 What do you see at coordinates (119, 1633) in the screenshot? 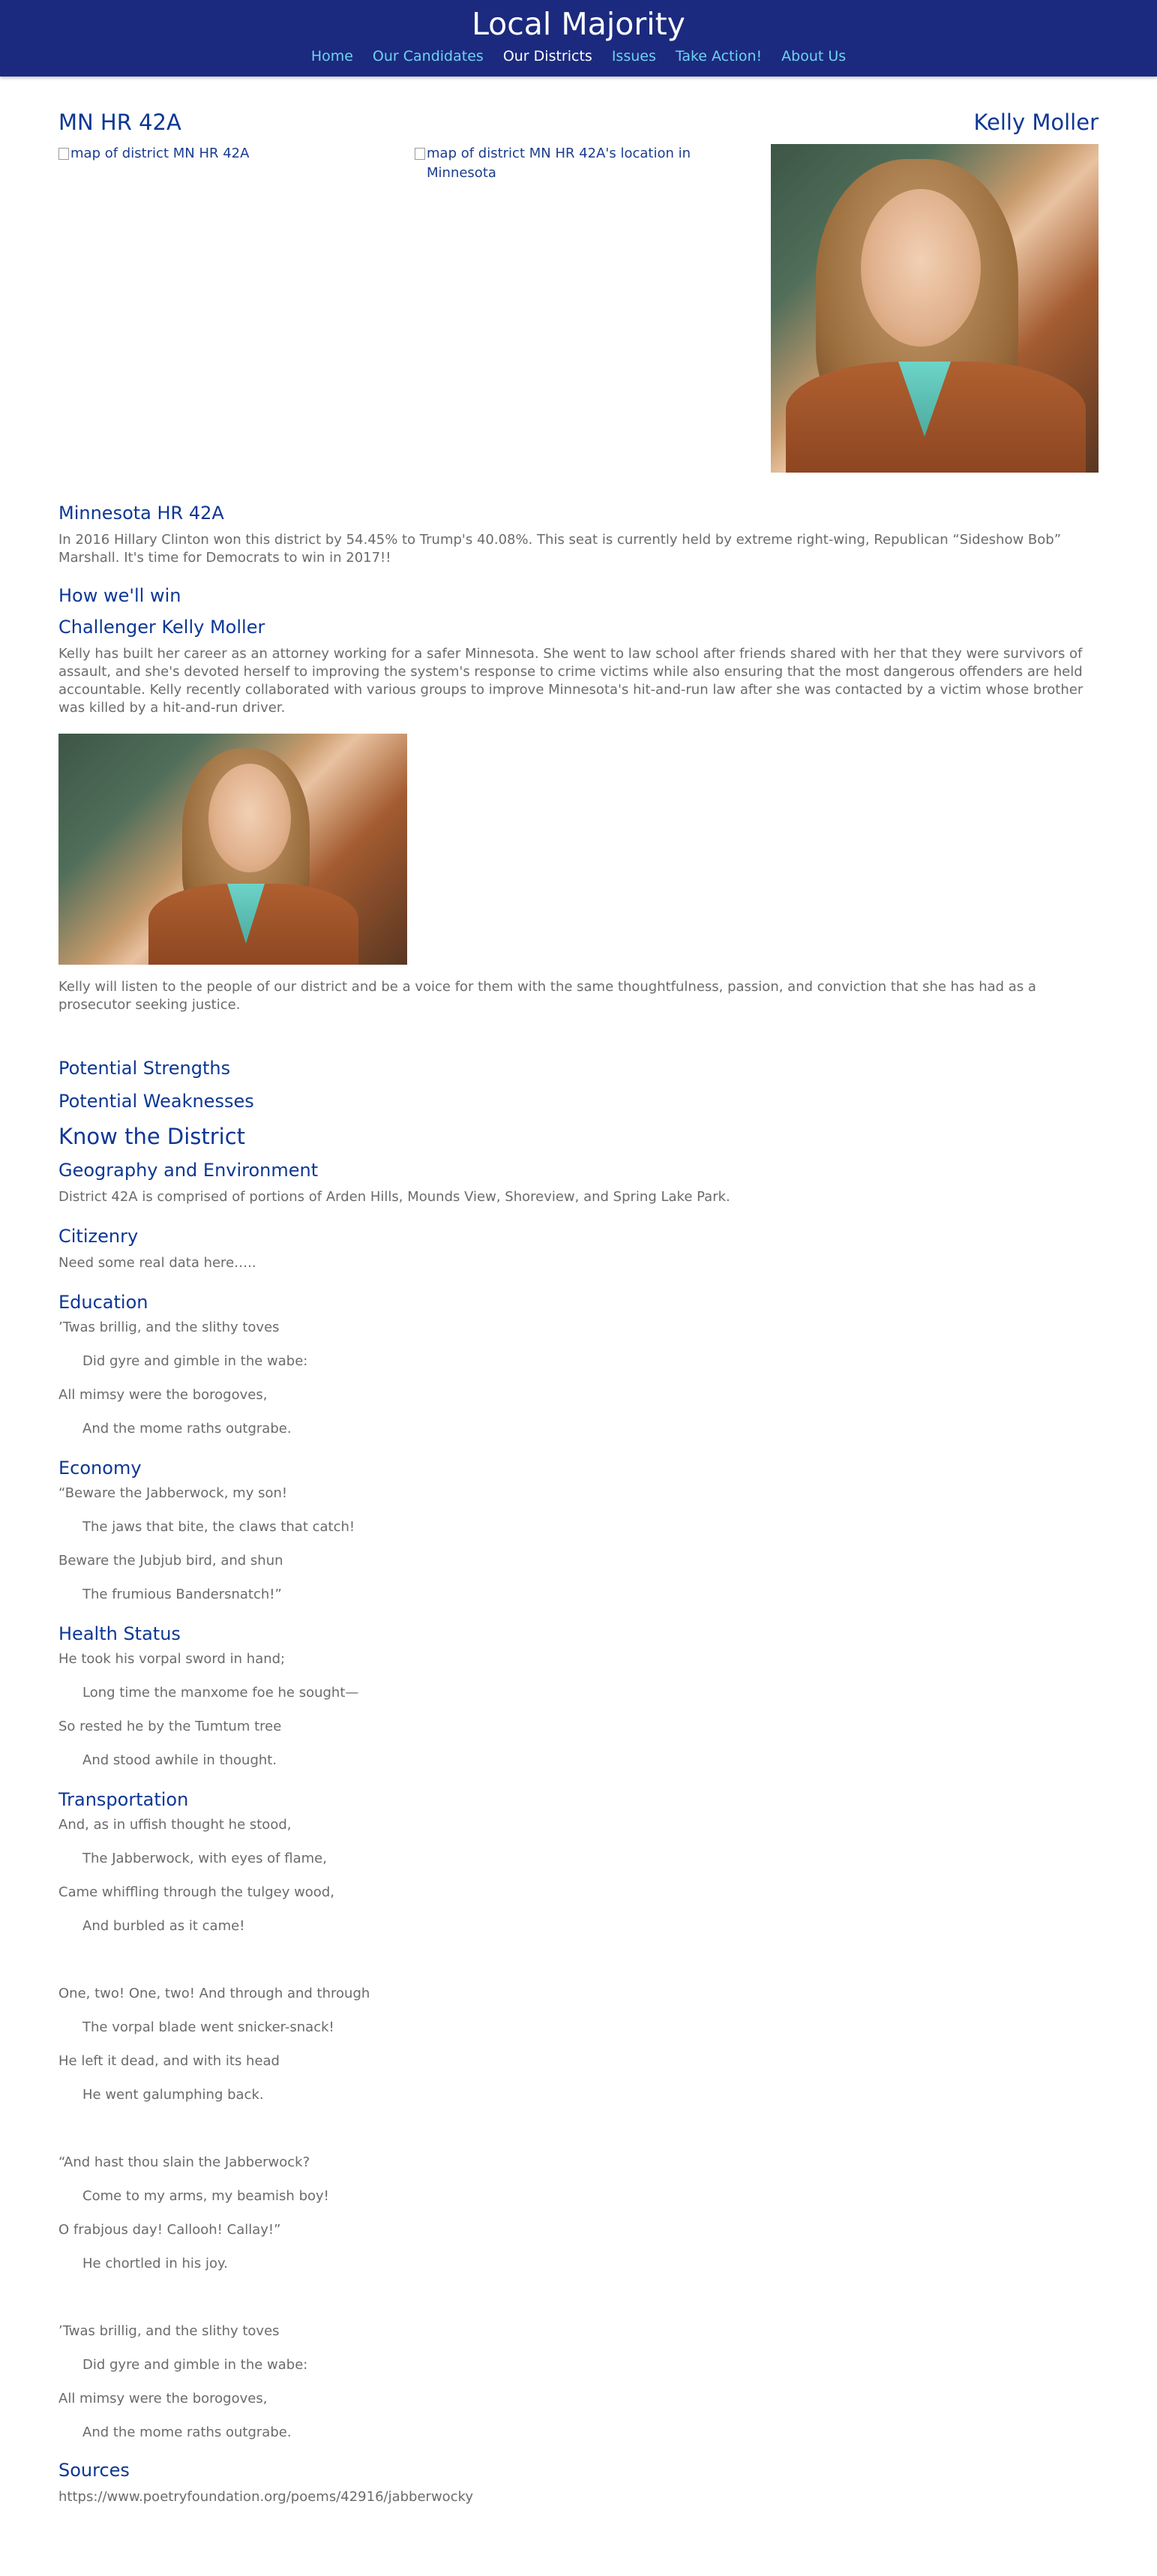
I see `health-heading: Health Status` at bounding box center [119, 1633].